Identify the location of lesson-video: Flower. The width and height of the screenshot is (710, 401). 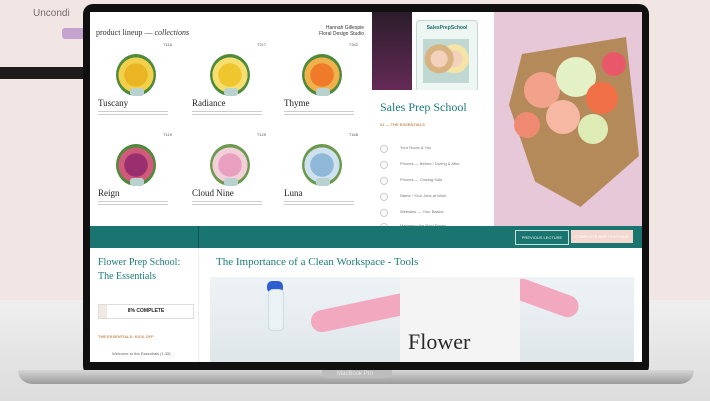
(422, 319).